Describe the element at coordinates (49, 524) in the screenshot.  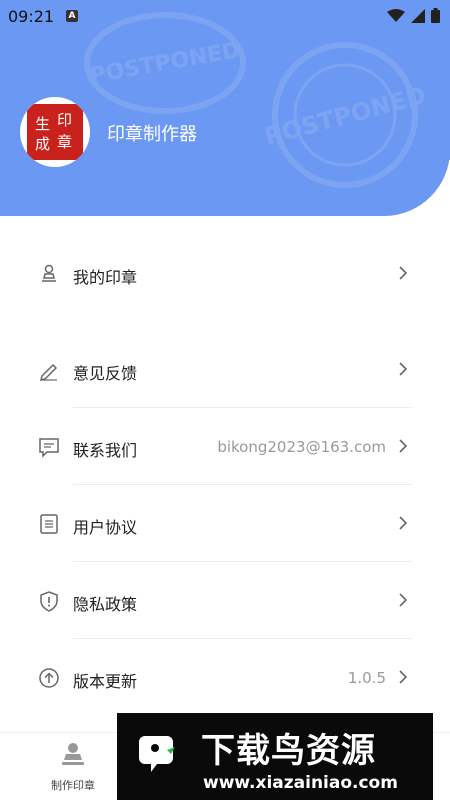
I see `document-icon` at that location.